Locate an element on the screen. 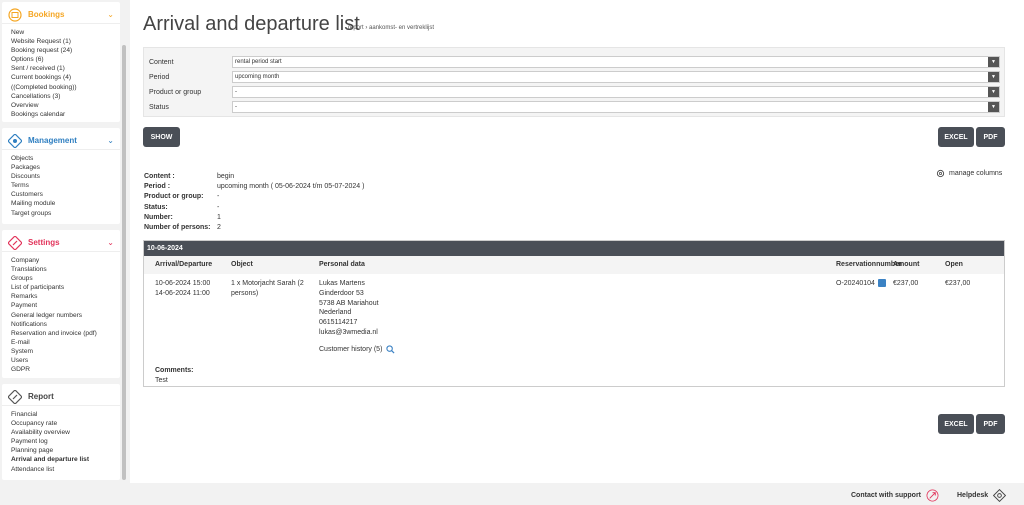 The height and width of the screenshot is (505, 1024). filter-row-content: Content rental period start ▼ is located at coordinates (574, 62).